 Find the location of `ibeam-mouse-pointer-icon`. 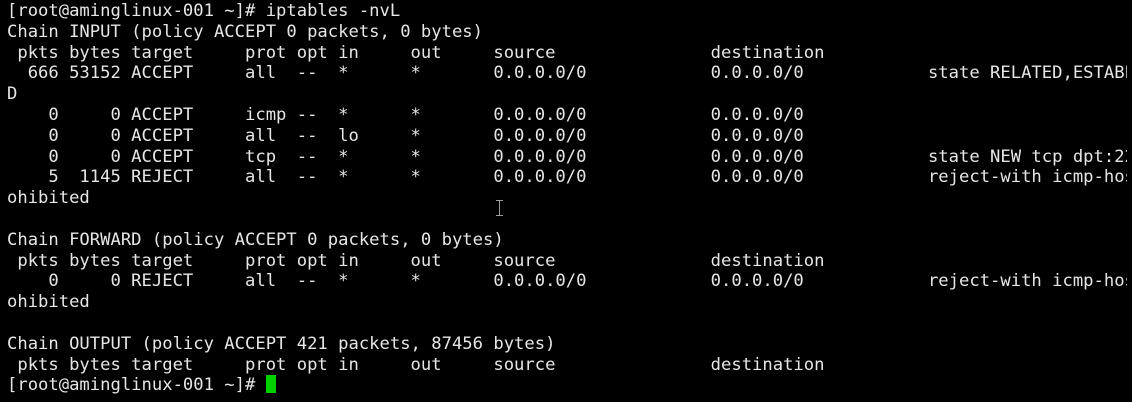

ibeam-mouse-pointer-icon is located at coordinates (500, 208).